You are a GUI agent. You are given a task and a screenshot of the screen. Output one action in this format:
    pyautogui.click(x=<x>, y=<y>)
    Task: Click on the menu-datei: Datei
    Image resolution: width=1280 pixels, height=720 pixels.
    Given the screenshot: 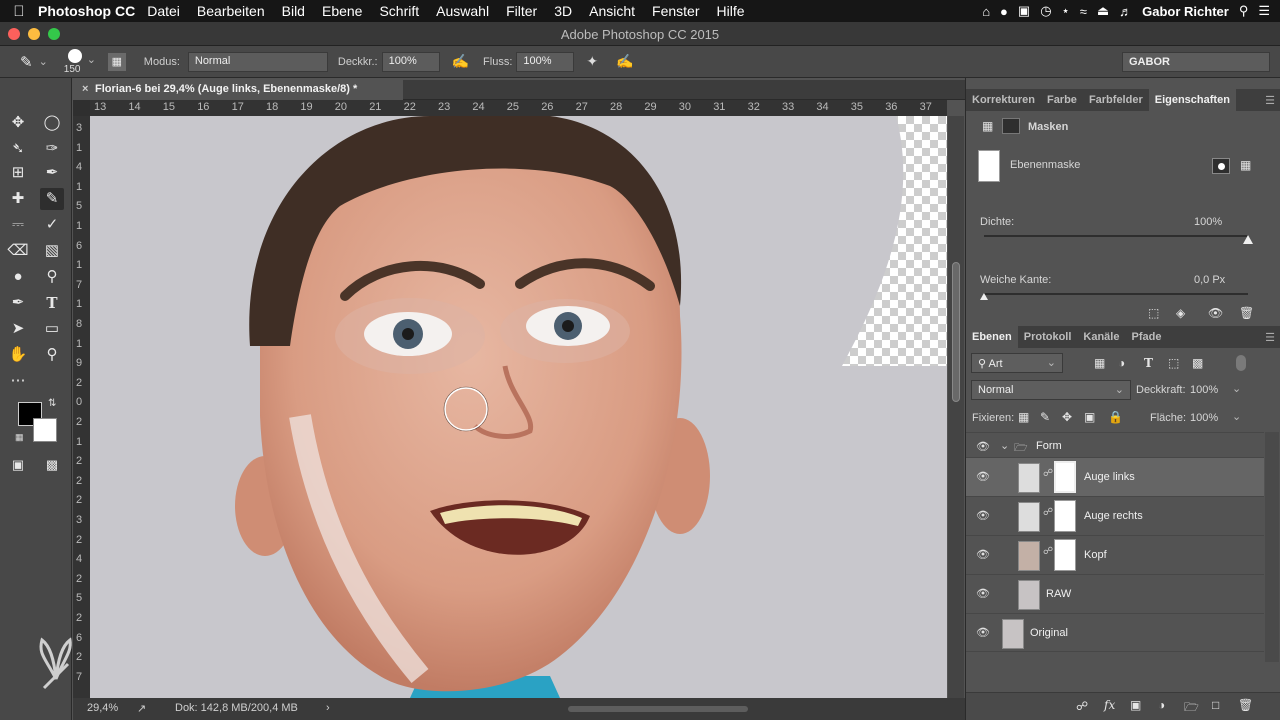 What is the action you would take?
    pyautogui.click(x=163, y=11)
    